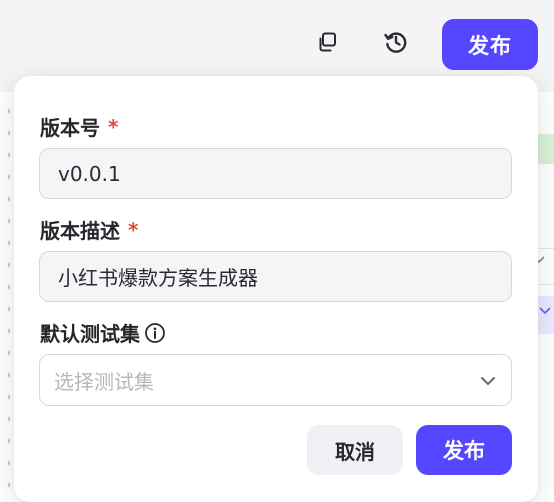 The width and height of the screenshot is (554, 502). What do you see at coordinates (70, 128) in the screenshot?
I see `version-label: 版本号` at bounding box center [70, 128].